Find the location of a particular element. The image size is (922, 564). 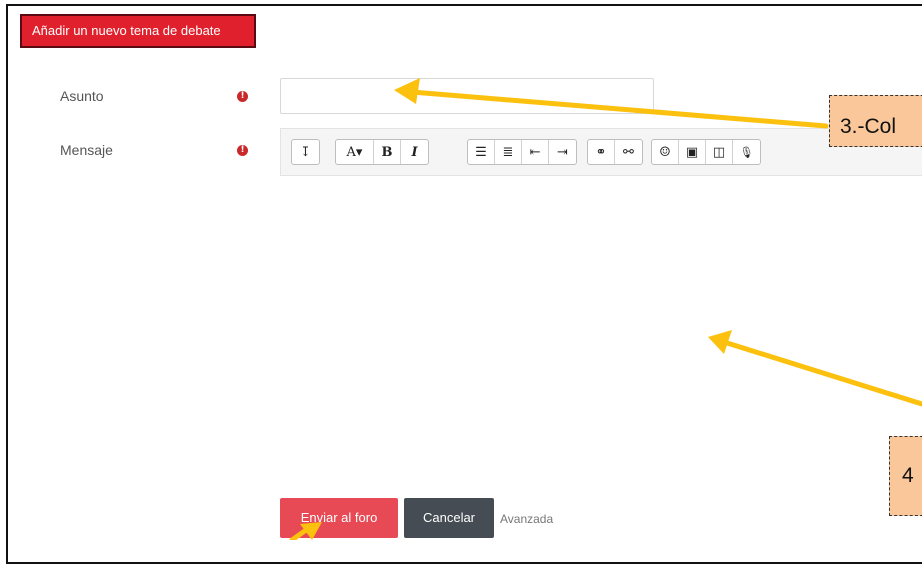

message-label: Mensaje is located at coordinates (86, 150).